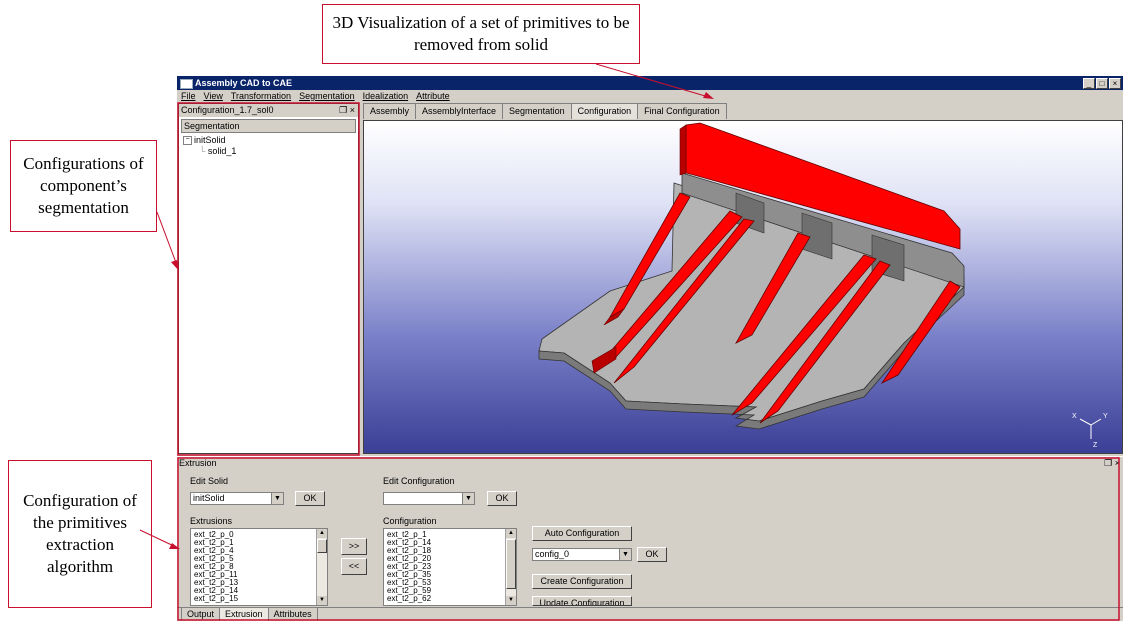 The width and height of the screenshot is (1123, 631). I want to click on window-controls: _ □ ×, so click(1102, 83).